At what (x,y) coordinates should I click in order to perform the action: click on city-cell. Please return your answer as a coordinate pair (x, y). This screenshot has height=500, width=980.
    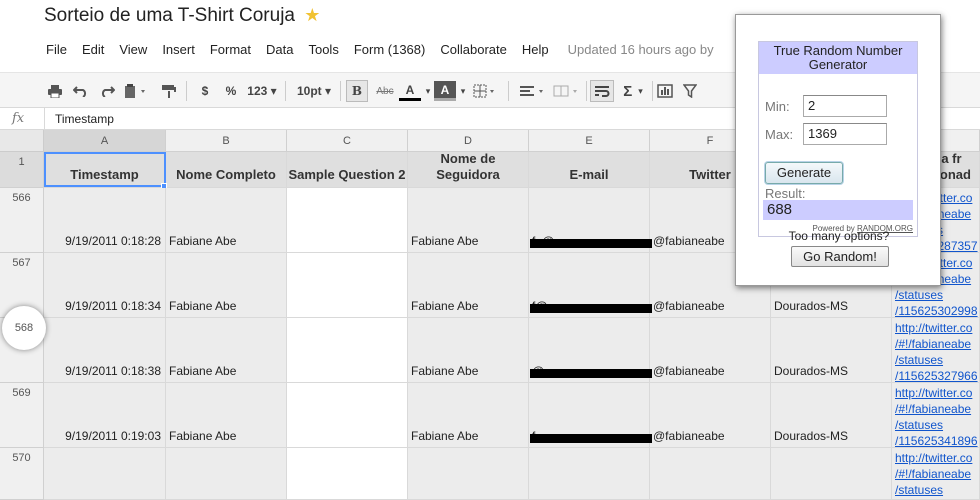
    Looking at the image, I should click on (831, 474).